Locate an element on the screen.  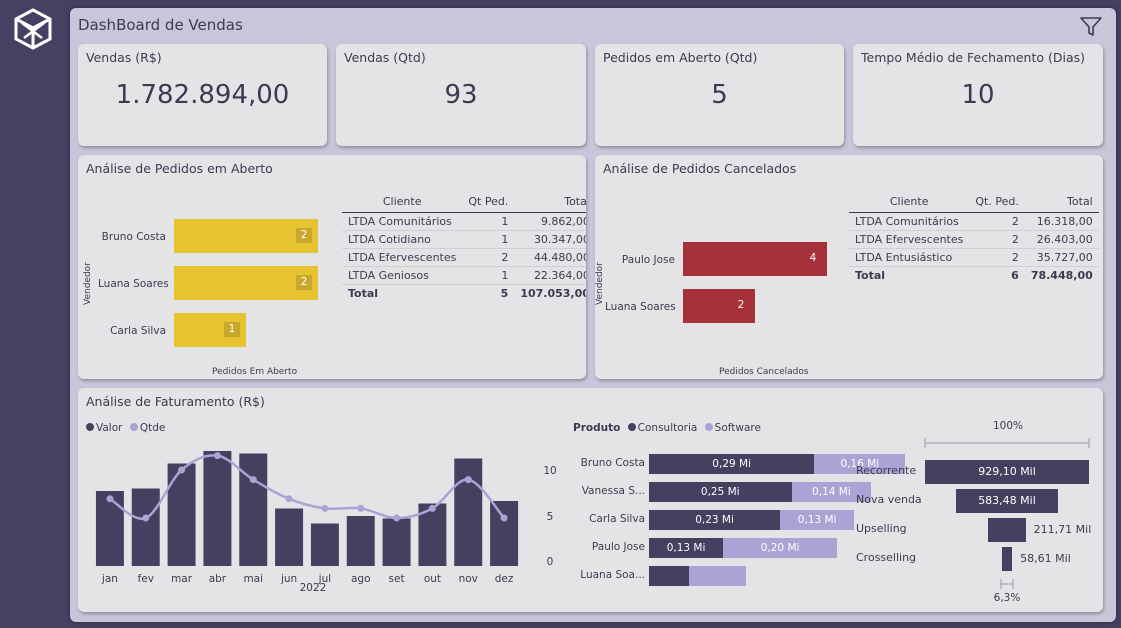
qtde-point-nov is located at coordinates (468, 480).